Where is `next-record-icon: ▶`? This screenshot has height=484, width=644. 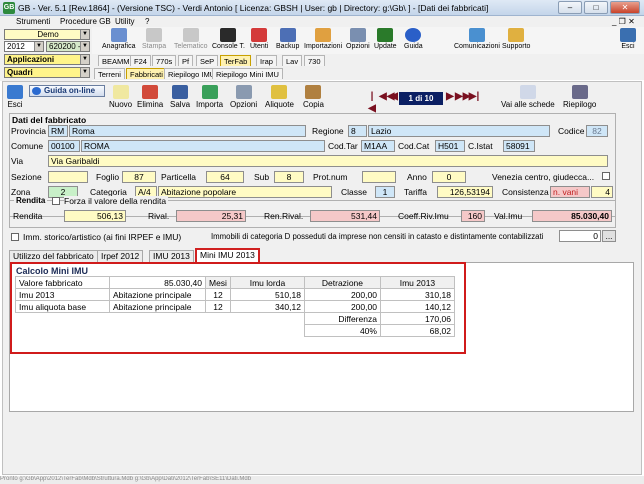
next-record-icon: ▶ is located at coordinates (450, 97).